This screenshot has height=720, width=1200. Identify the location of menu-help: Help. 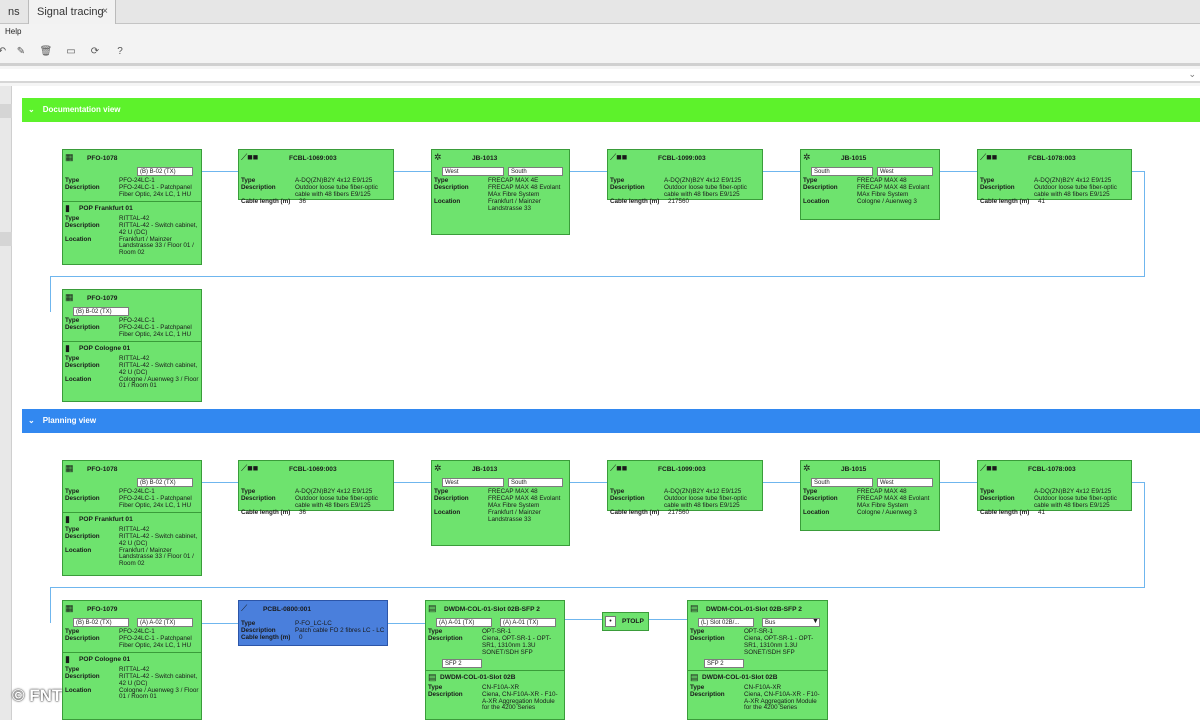
(13, 32).